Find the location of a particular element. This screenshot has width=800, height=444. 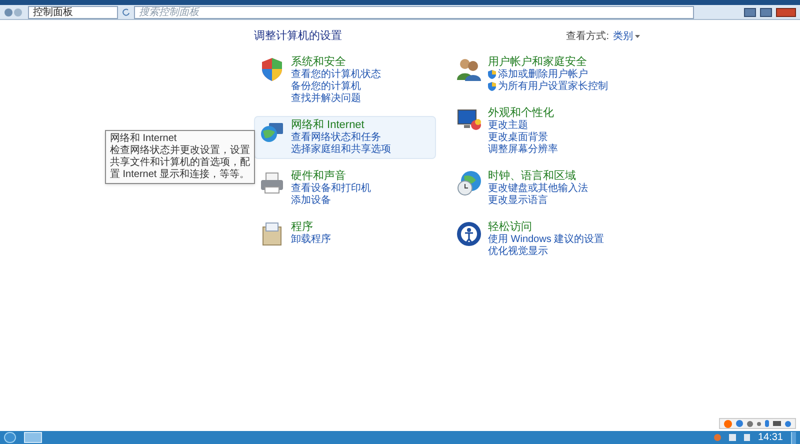

close-button is located at coordinates (786, 12).